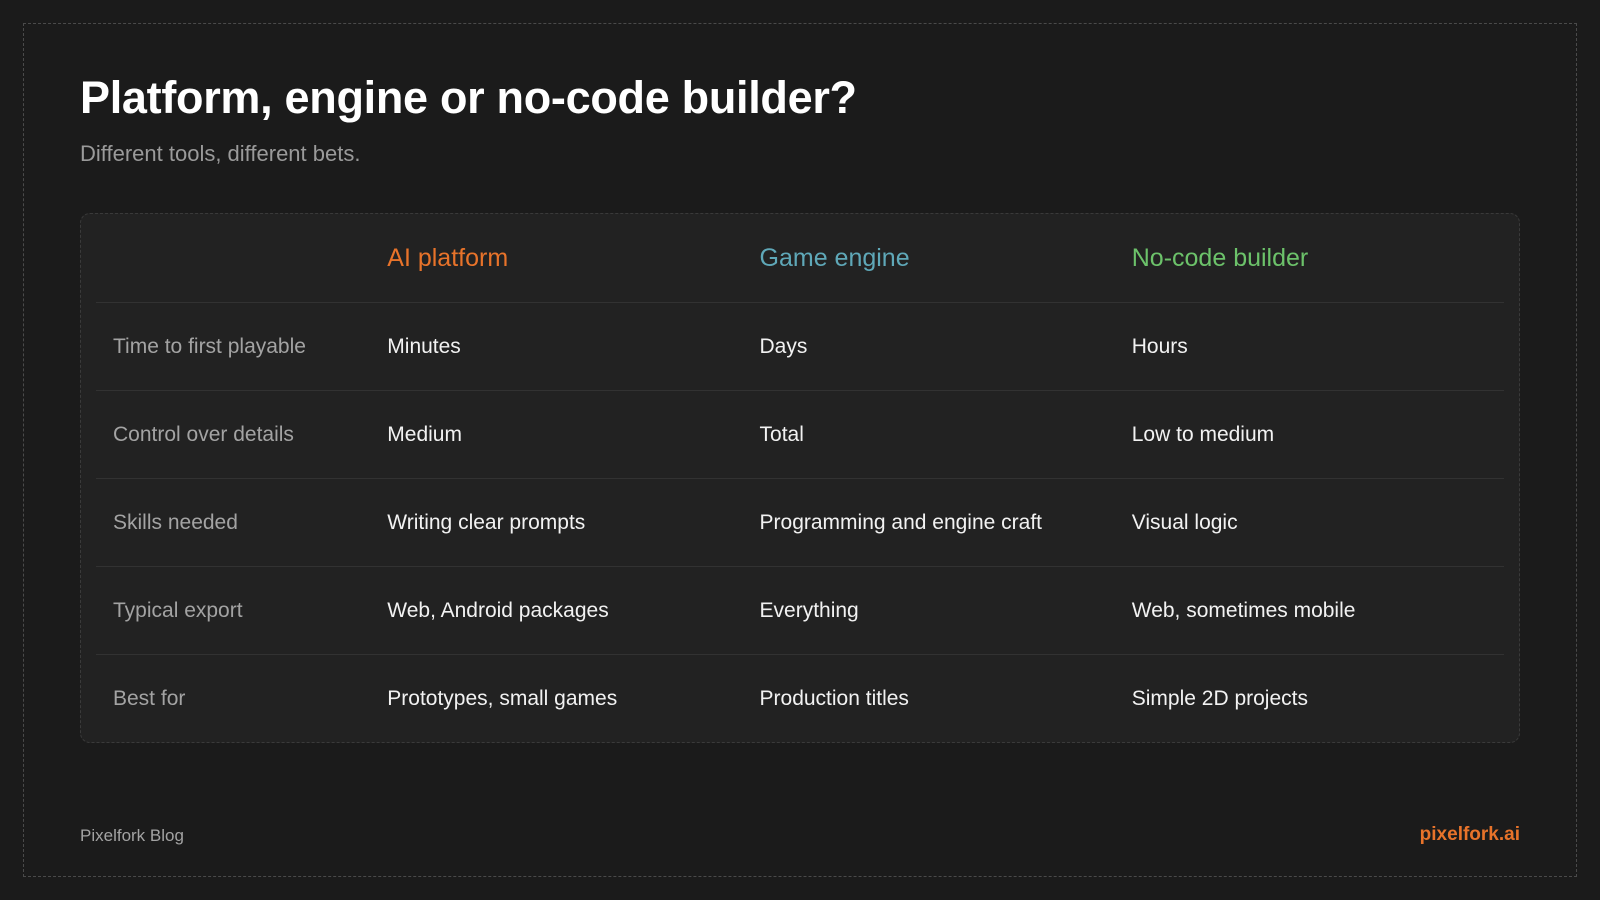  I want to click on table-cell: Medium, so click(424, 434).